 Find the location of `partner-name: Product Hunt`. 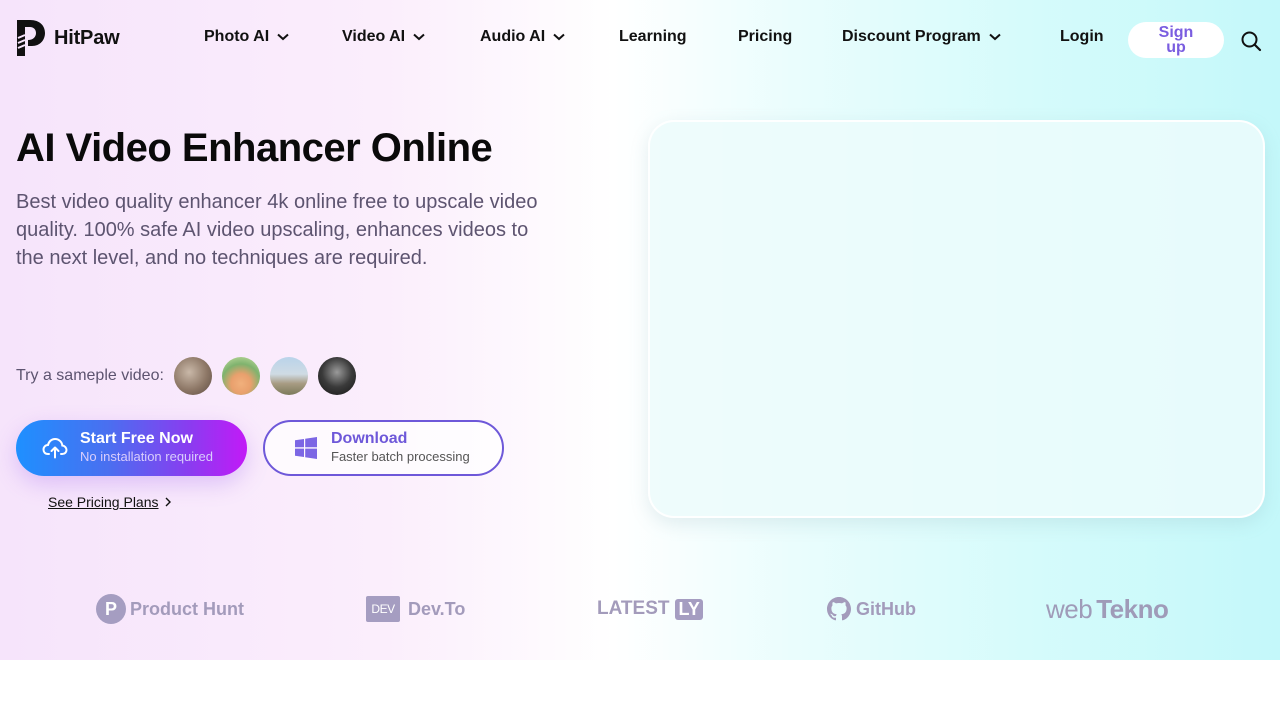

partner-name: Product Hunt is located at coordinates (187, 608).